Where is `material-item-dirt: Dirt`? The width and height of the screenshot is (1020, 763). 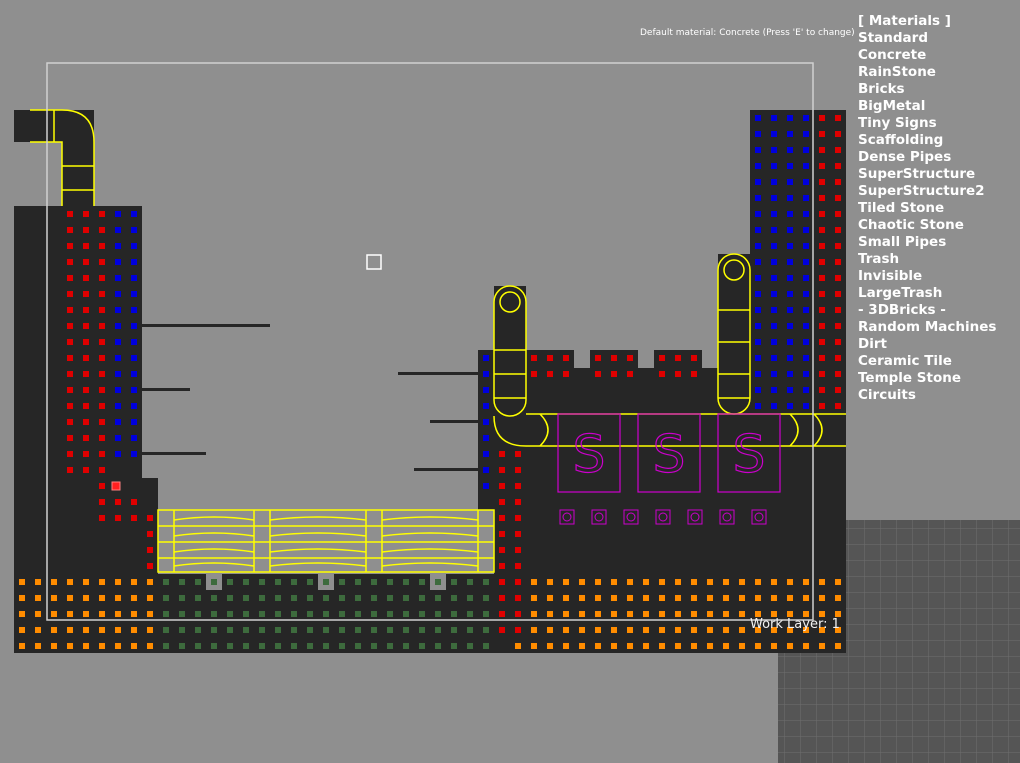 material-item-dirt: Dirt is located at coordinates (927, 344).